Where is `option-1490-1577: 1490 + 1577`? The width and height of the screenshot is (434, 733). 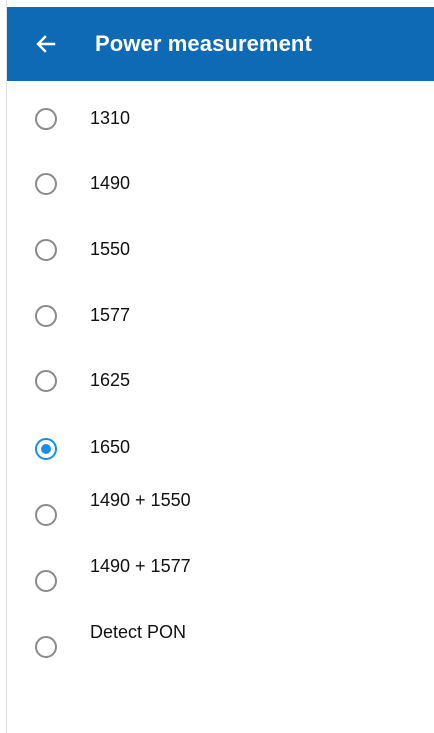 option-1490-1577: 1490 + 1577 is located at coordinates (220, 581).